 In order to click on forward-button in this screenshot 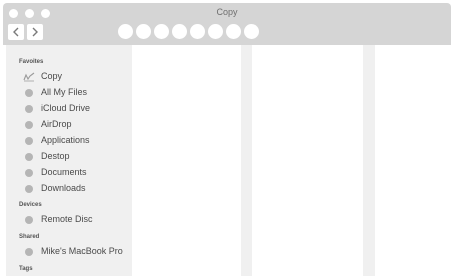, I will do `click(35, 32)`.